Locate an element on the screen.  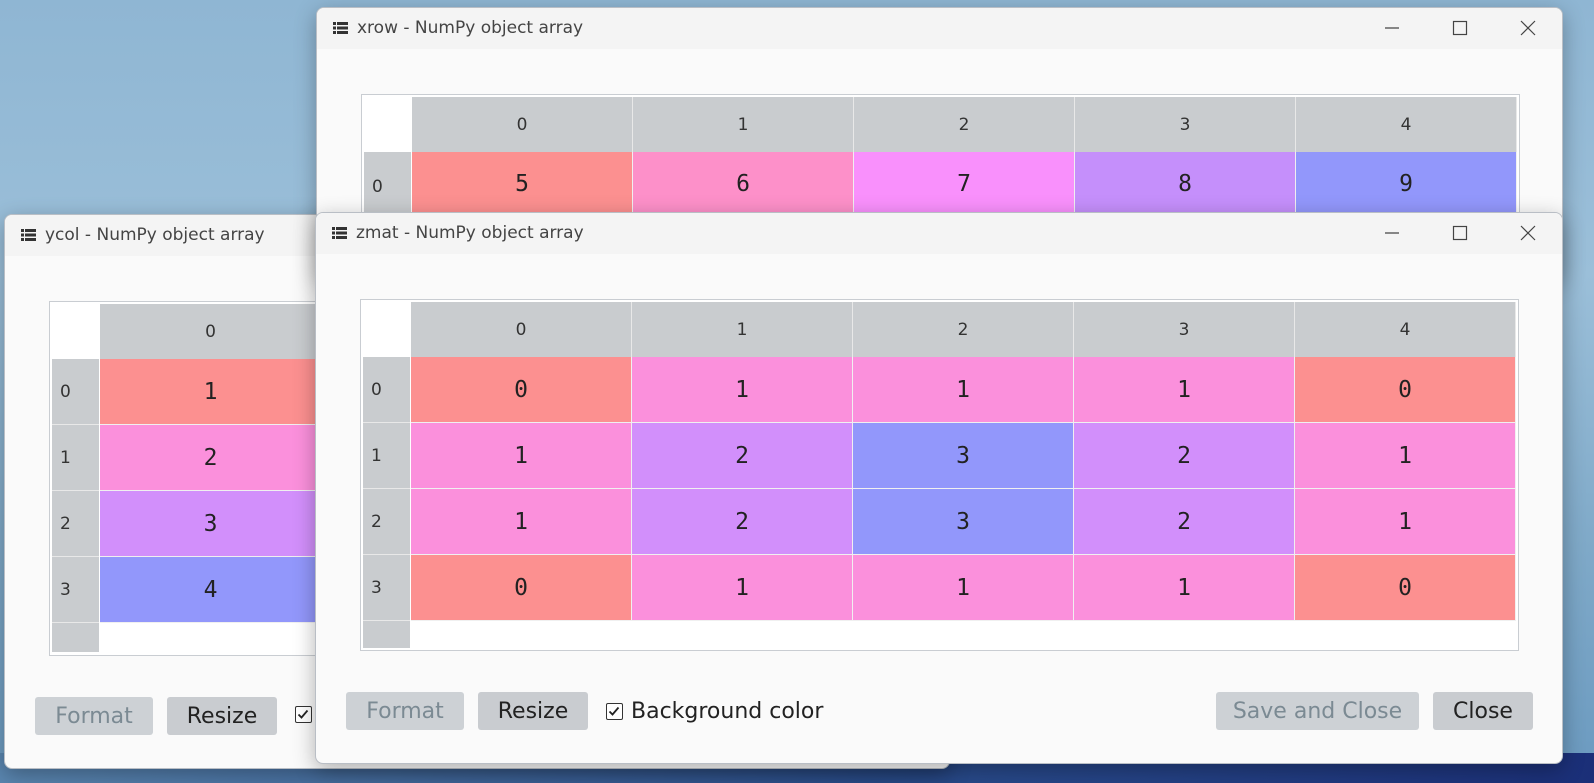
background-color-checkbox: Background color is located at coordinates (714, 711).